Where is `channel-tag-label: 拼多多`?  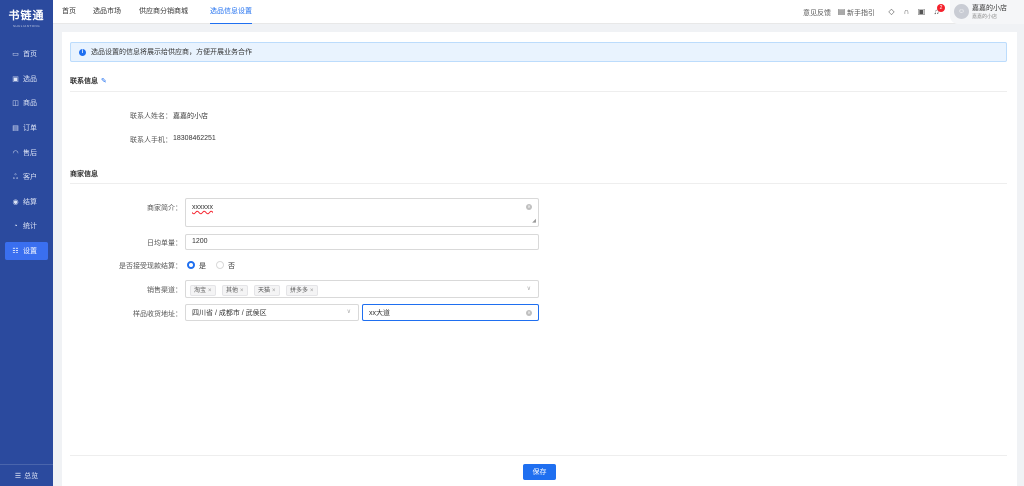
channel-tag-label: 拼多多 is located at coordinates (299, 291).